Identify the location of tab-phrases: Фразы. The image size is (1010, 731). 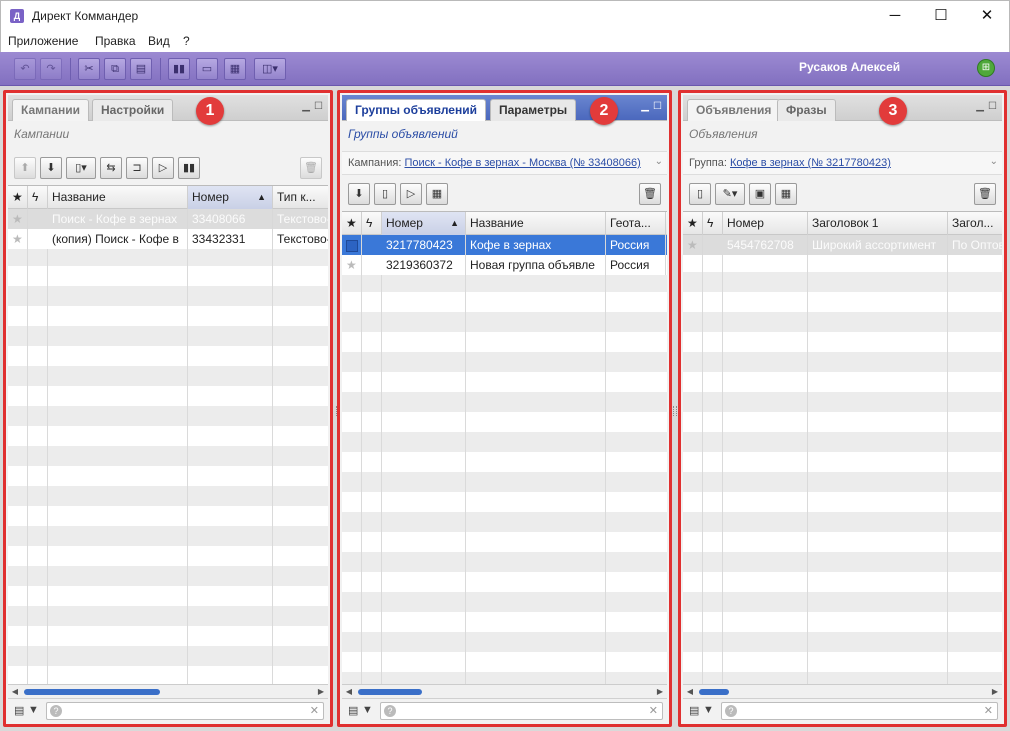
(806, 110).